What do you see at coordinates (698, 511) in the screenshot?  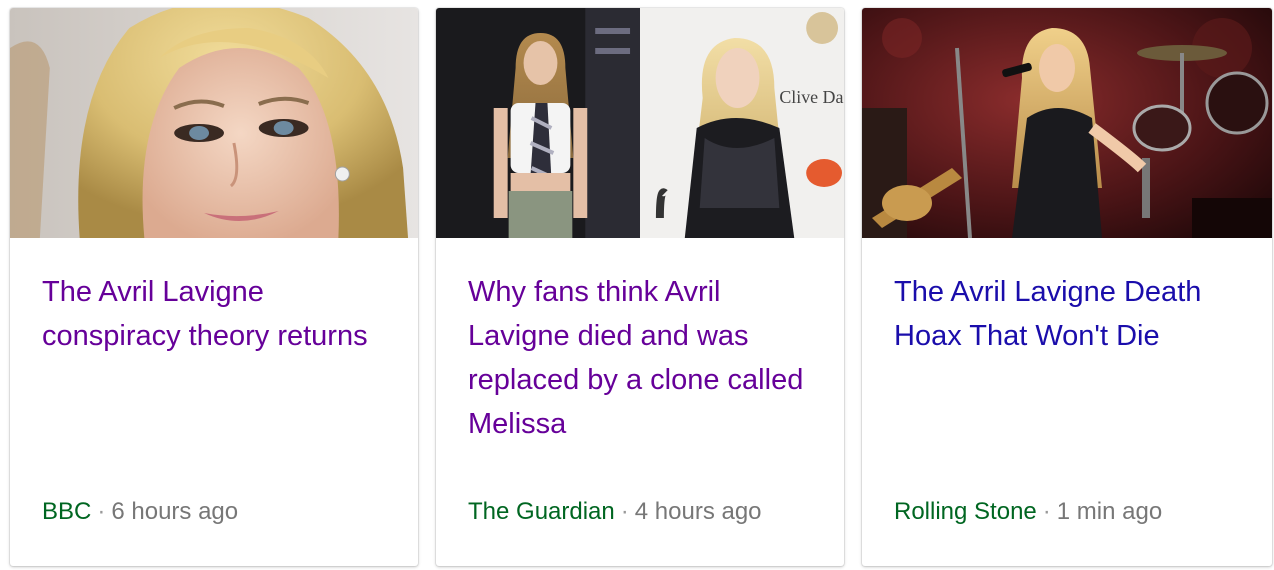 I see `publish-time: 4 hours ago` at bounding box center [698, 511].